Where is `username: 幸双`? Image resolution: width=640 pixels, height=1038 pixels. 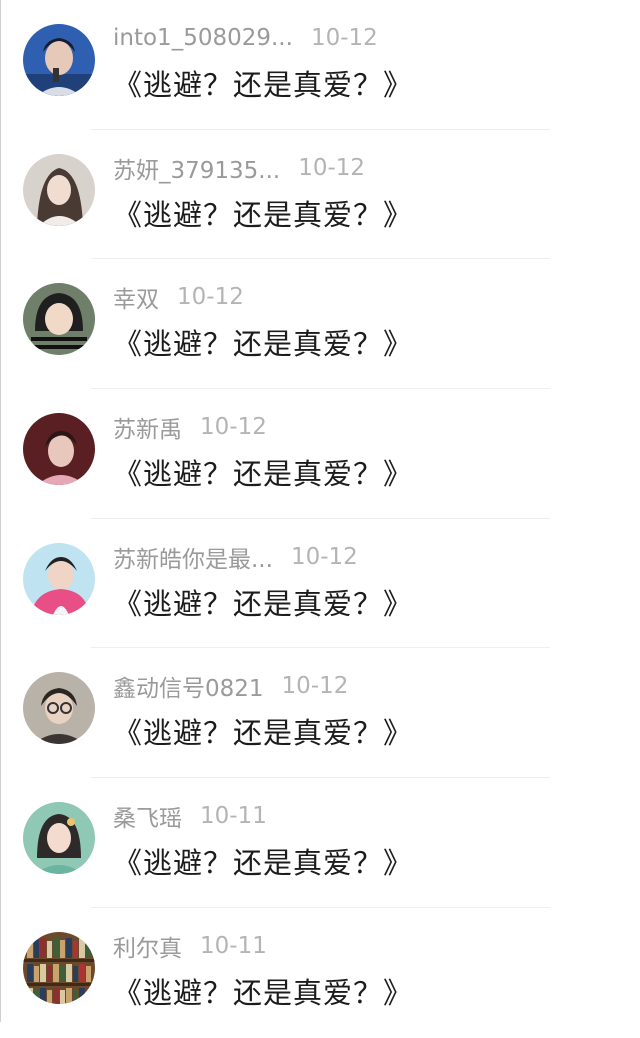 username: 幸双 is located at coordinates (136, 297).